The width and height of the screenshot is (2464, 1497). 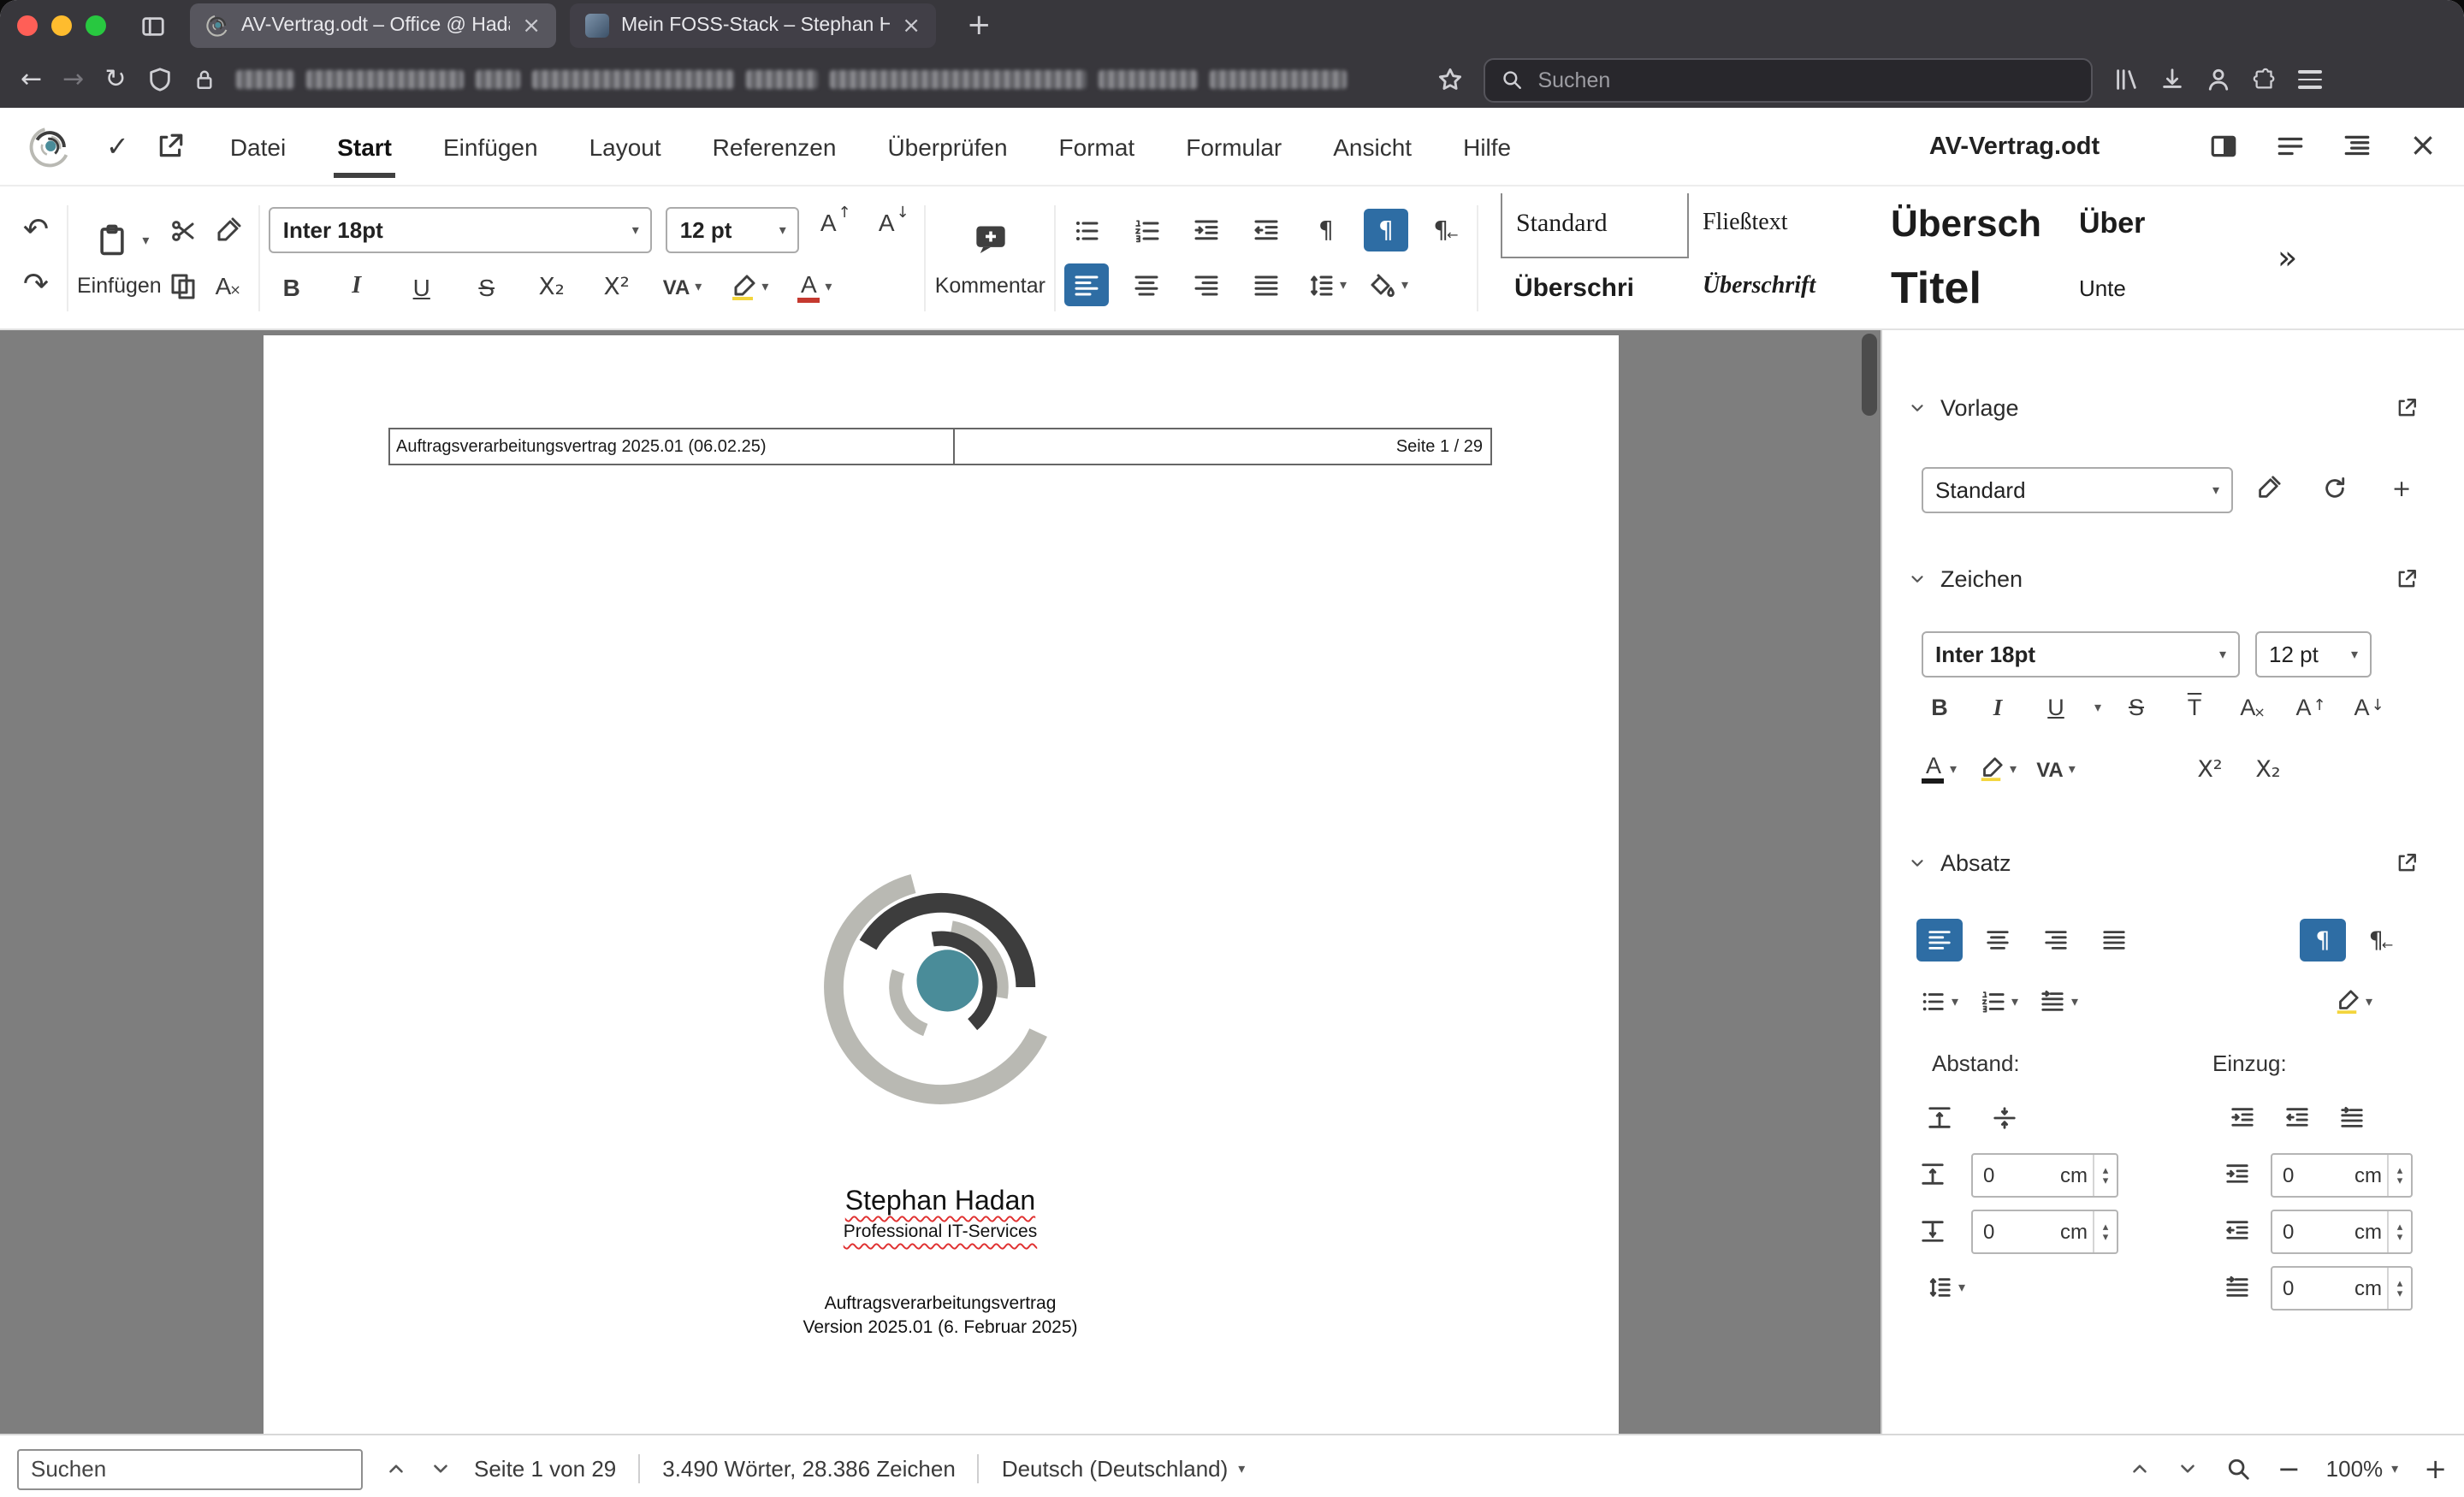 I want to click on space-above-spinbox: 0 cm ▴ ▾, so click(x=2044, y=1175).